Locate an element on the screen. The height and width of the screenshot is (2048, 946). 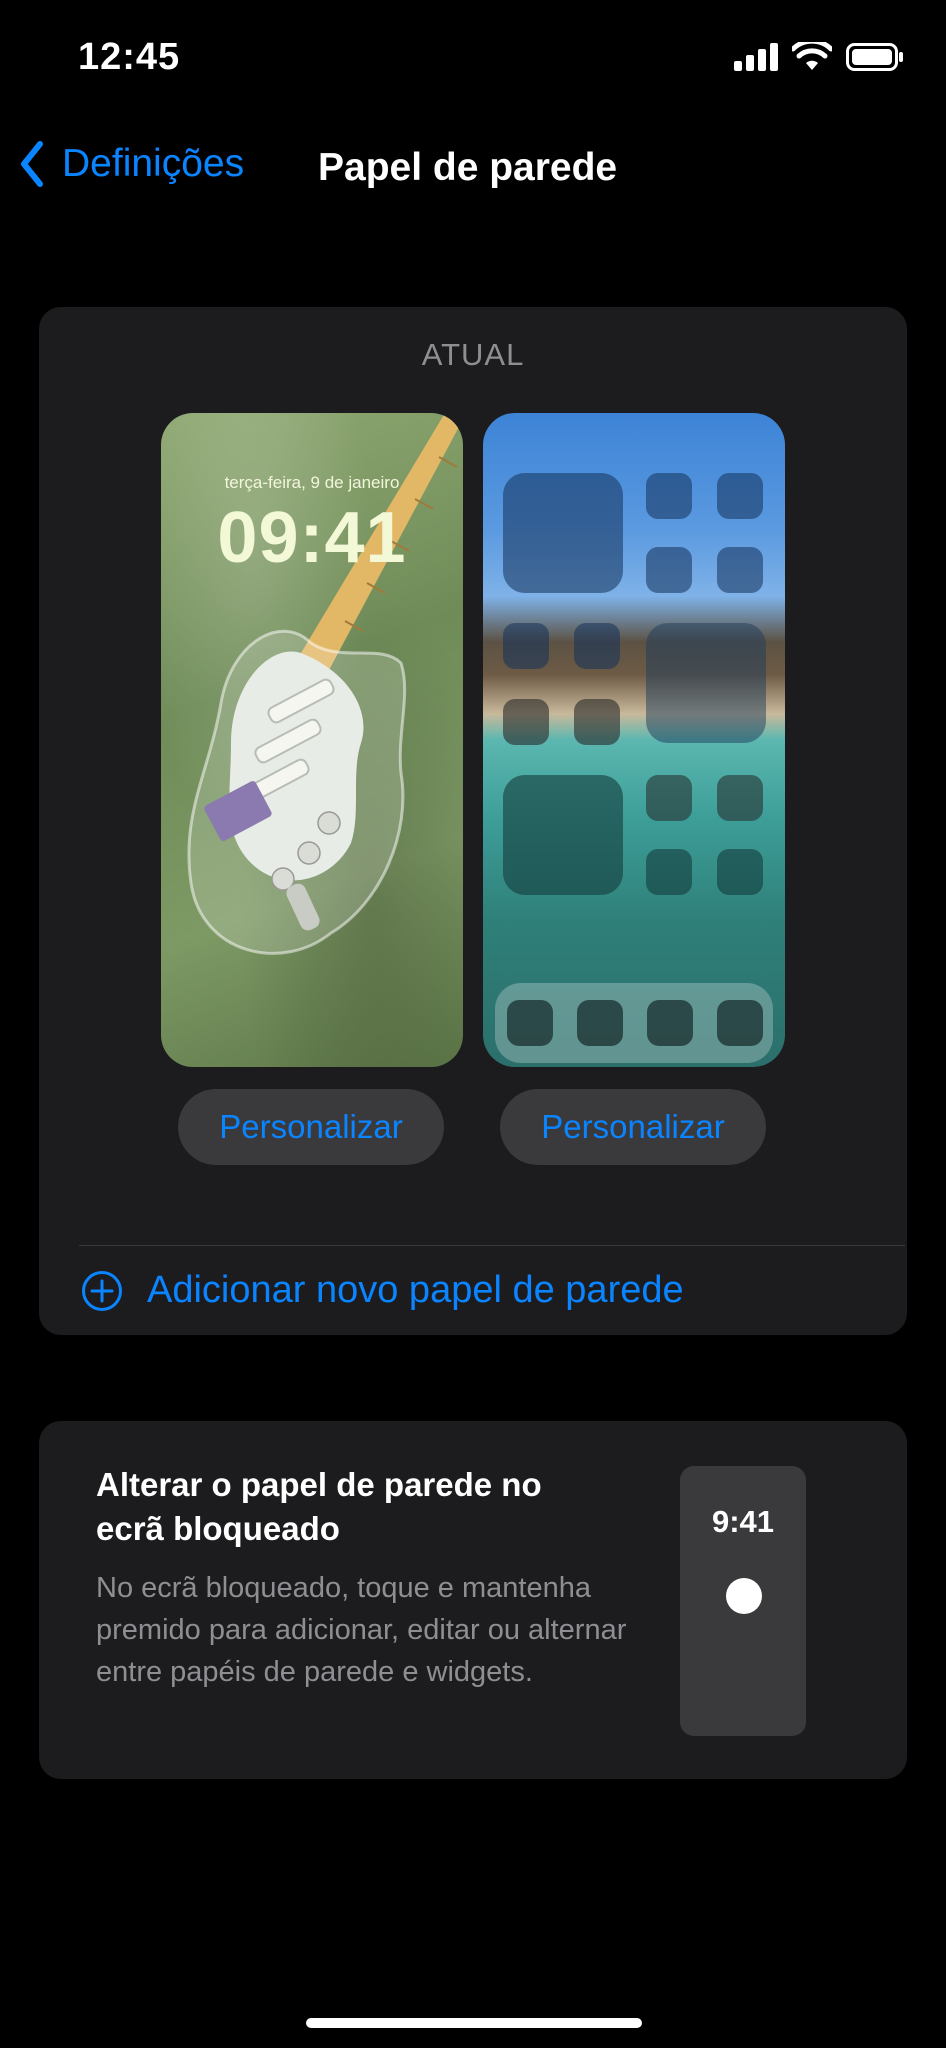
chevron-left-icon is located at coordinates (32, 164).